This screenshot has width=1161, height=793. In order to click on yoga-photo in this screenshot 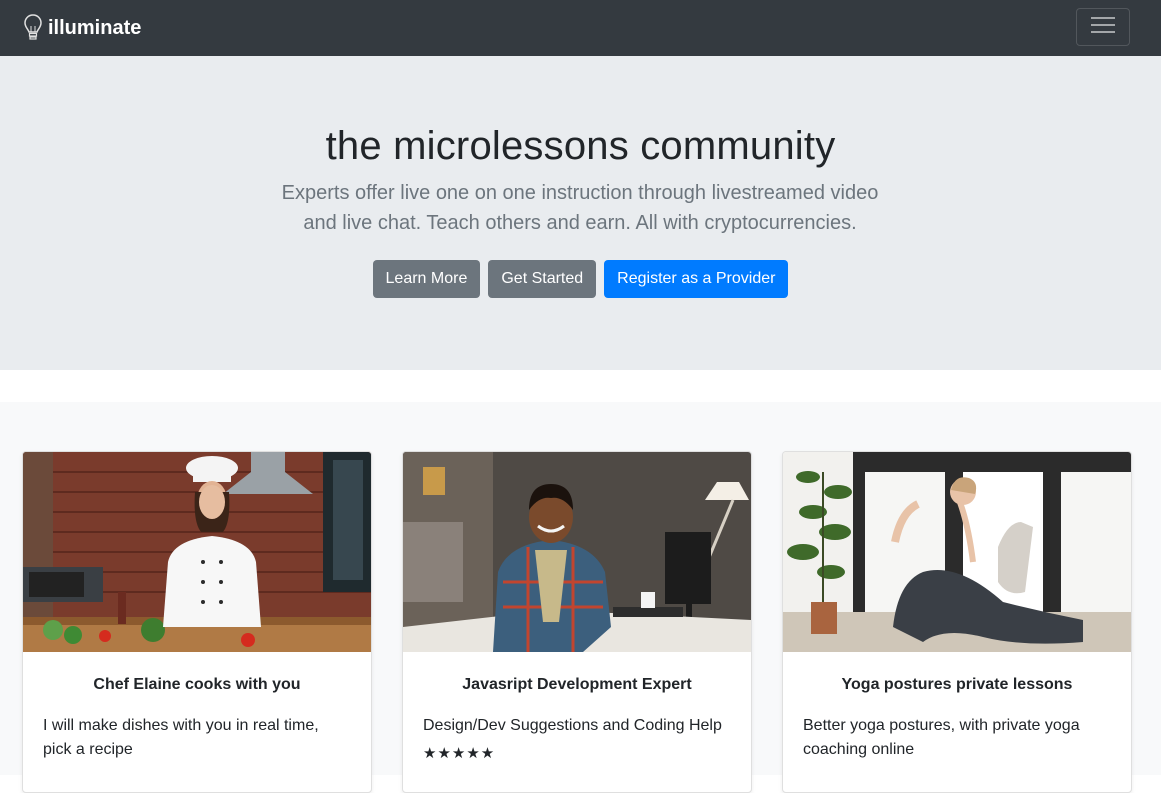, I will do `click(957, 552)`.